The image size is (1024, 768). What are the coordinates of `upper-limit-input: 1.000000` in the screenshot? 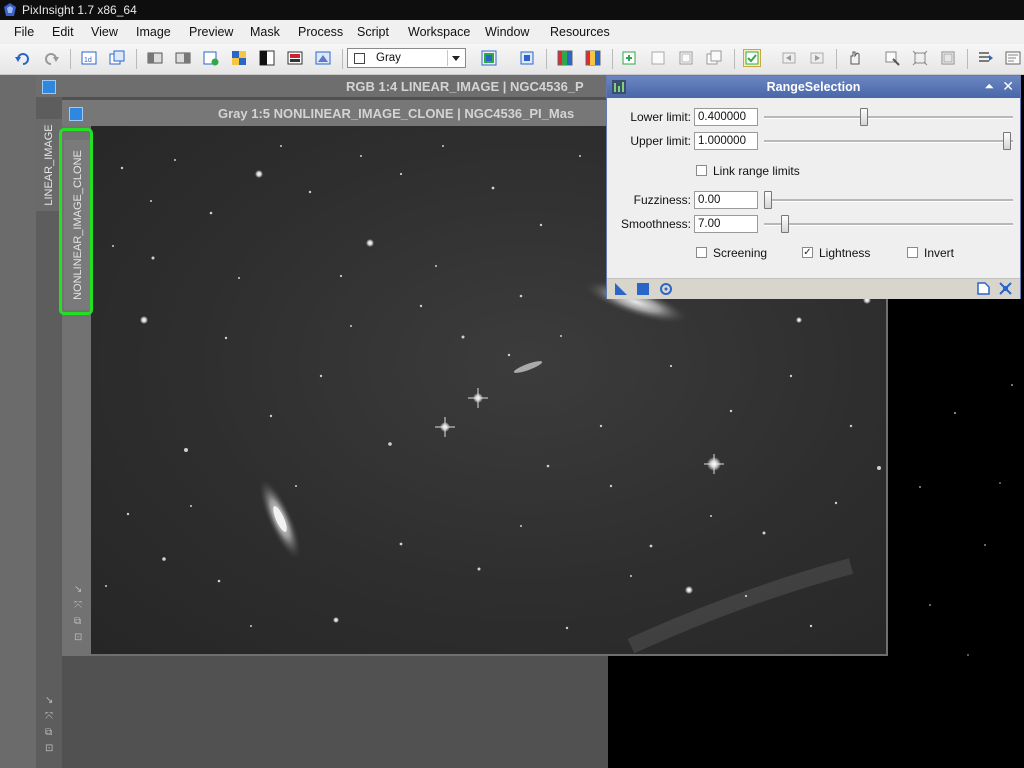 It's located at (726, 141).